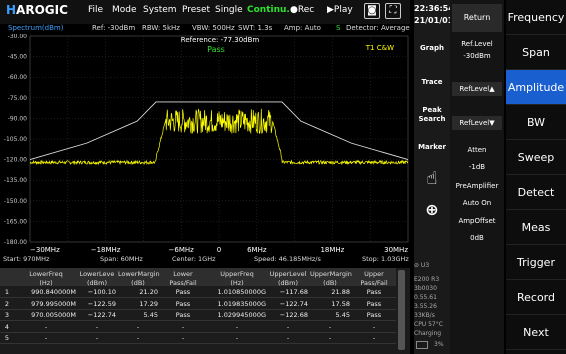 The height and width of the screenshot is (354, 566). I want to click on charging-label: Charging, so click(428, 333).